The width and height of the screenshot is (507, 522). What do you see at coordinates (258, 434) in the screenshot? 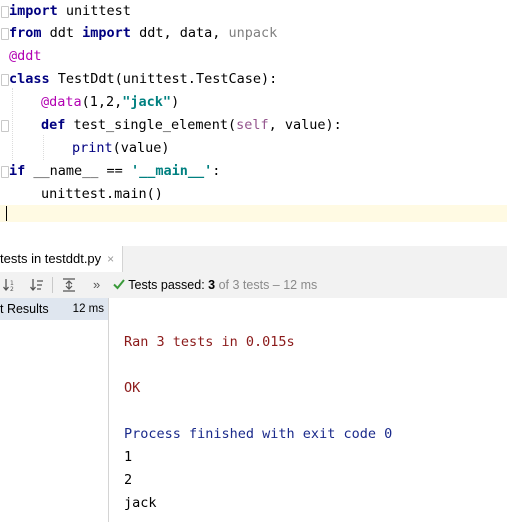
I see `console-process-line: Process finished with exit code 0` at bounding box center [258, 434].